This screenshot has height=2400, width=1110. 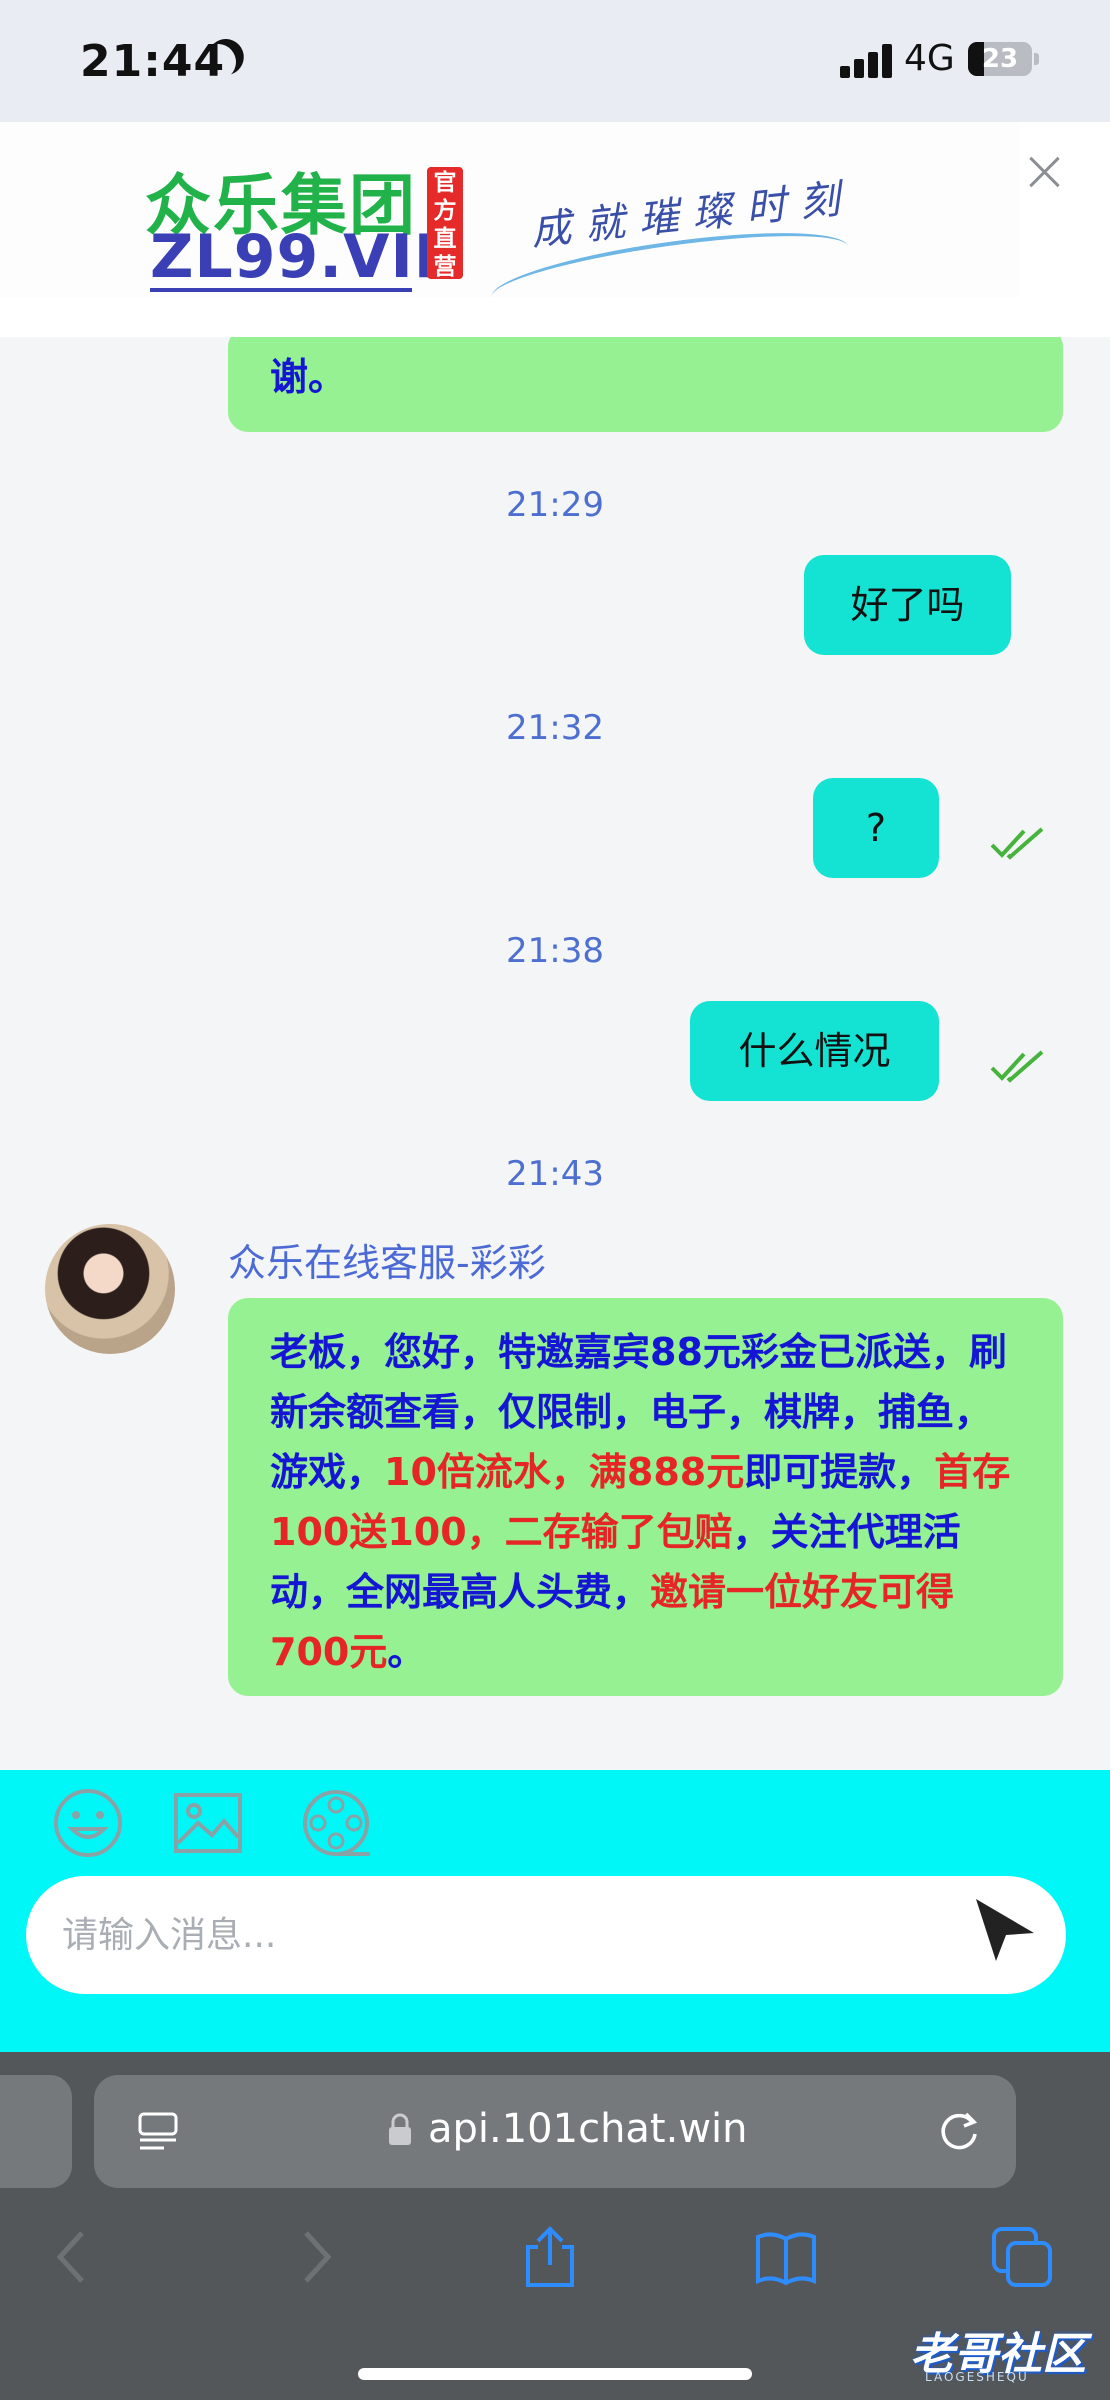 What do you see at coordinates (555, 505) in the screenshot?
I see `message-timestamp: 21:29` at bounding box center [555, 505].